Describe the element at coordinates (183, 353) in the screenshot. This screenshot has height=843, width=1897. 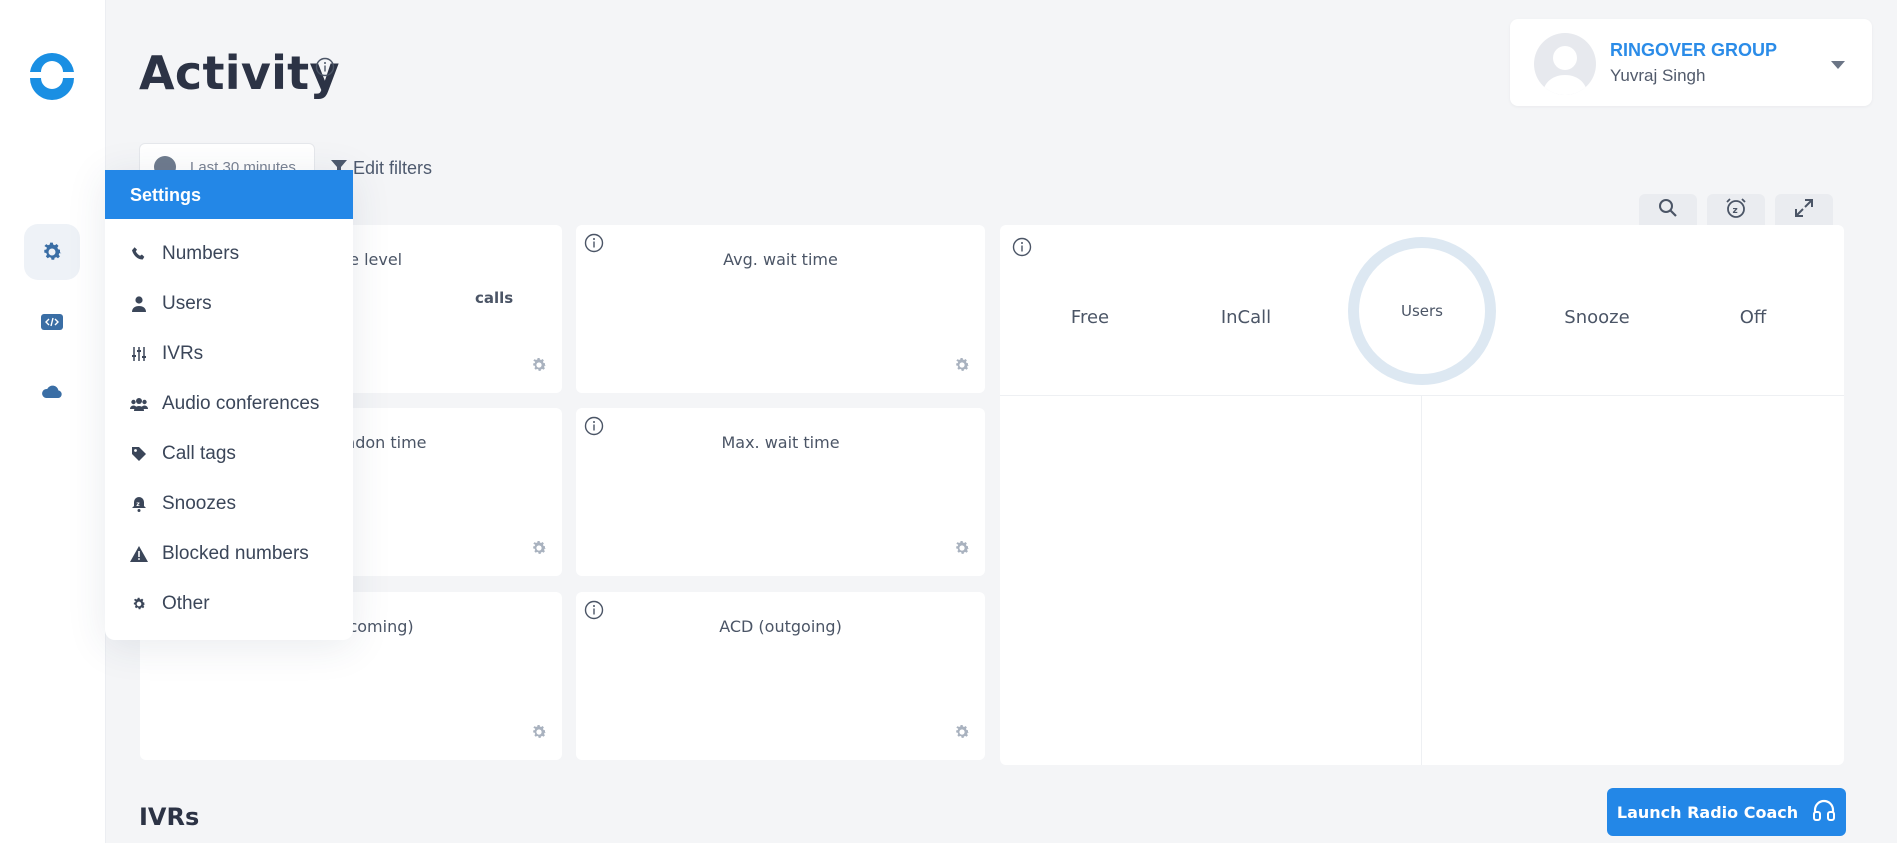
I see `settings-item-label: IVRs` at that location.